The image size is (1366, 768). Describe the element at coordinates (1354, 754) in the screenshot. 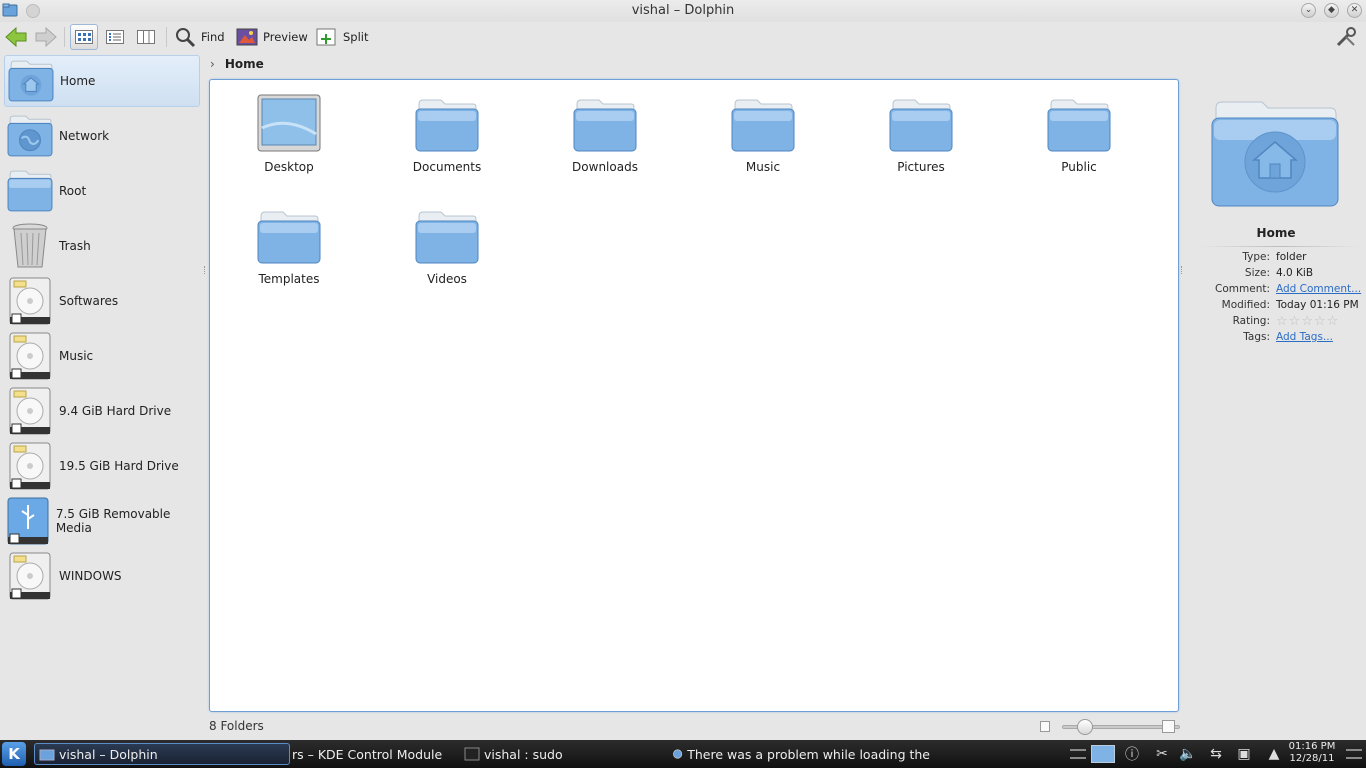

I see `taskbar-handle-right` at that location.